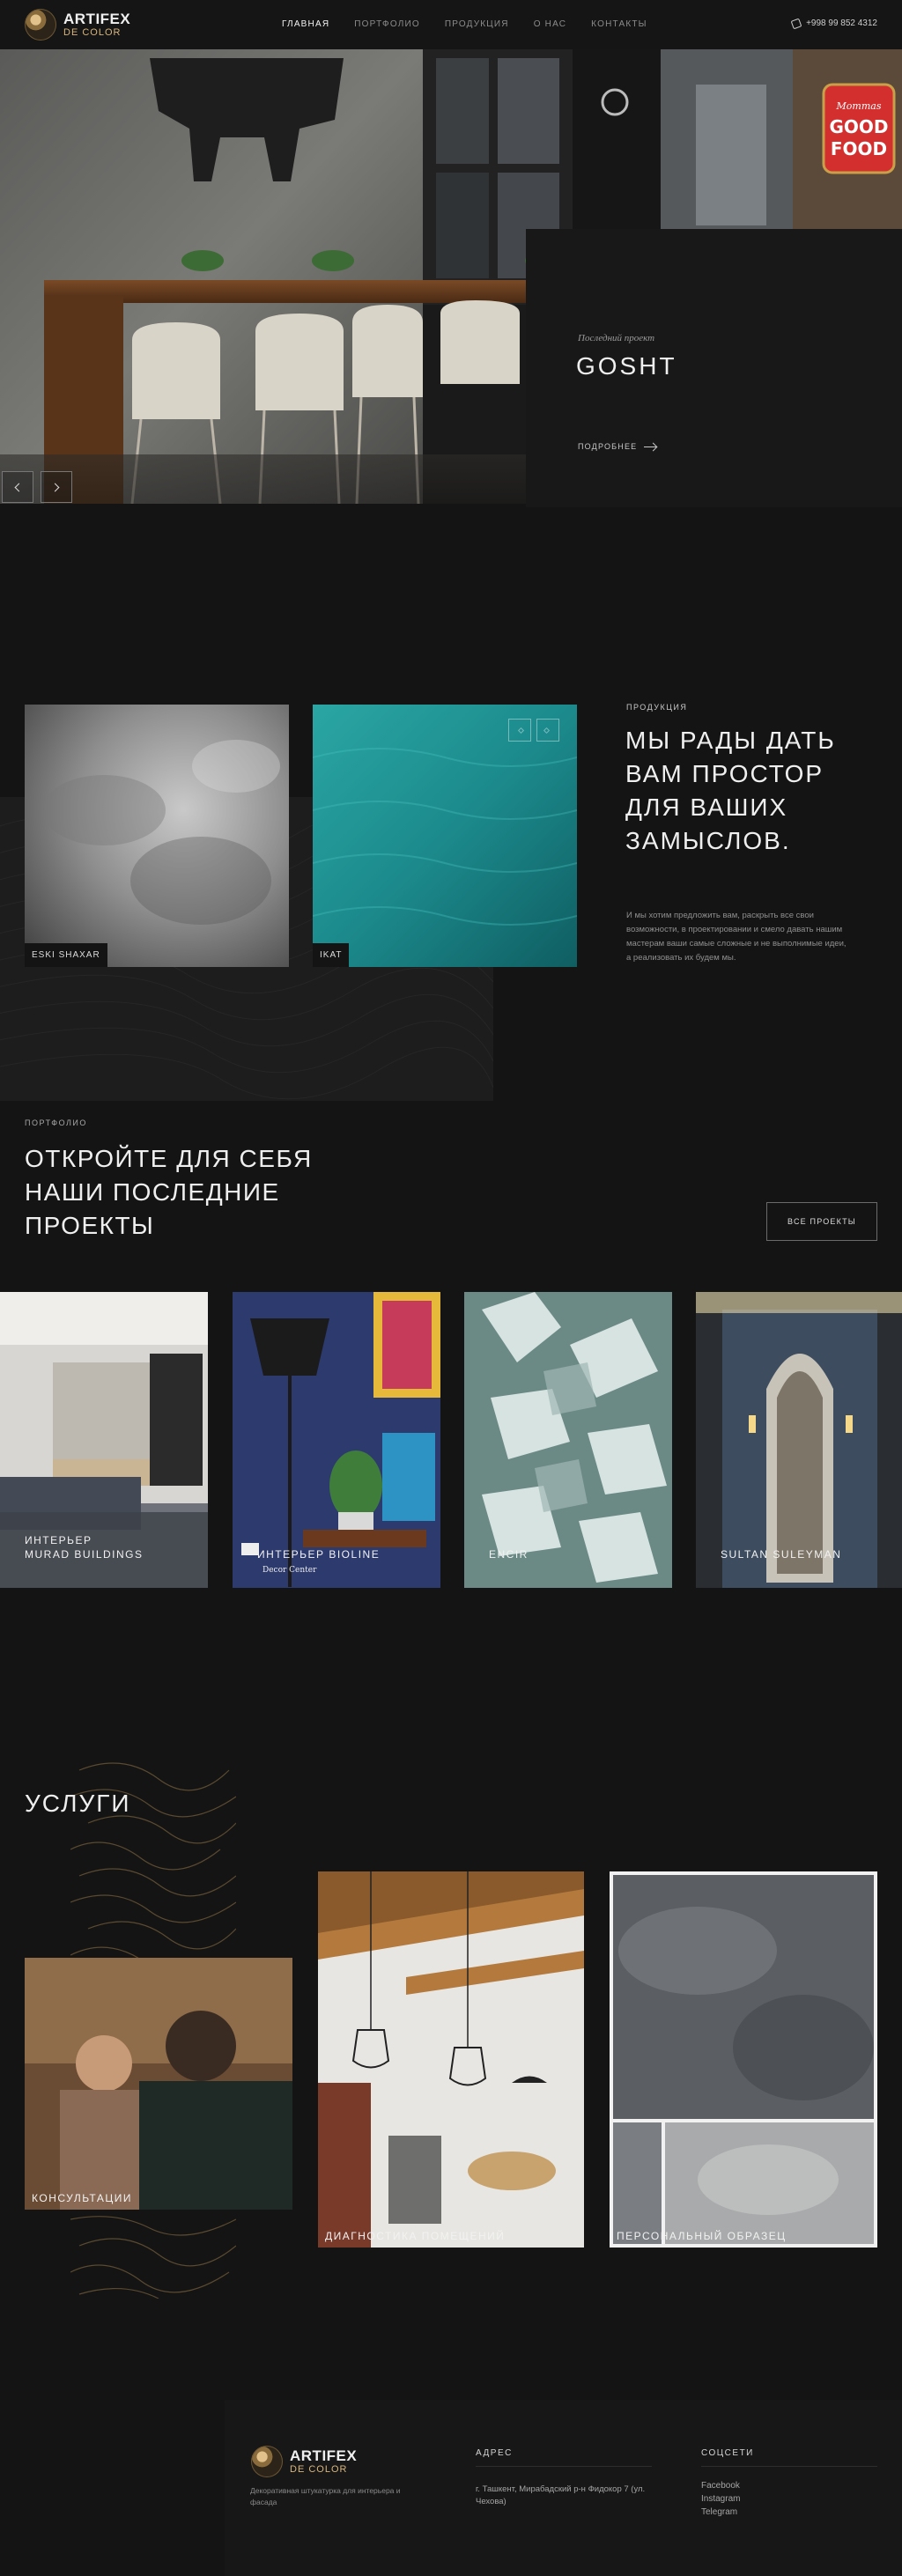 The height and width of the screenshot is (2576, 902). I want to click on nav-item-home: ГЛАВНАЯ, so click(305, 24).